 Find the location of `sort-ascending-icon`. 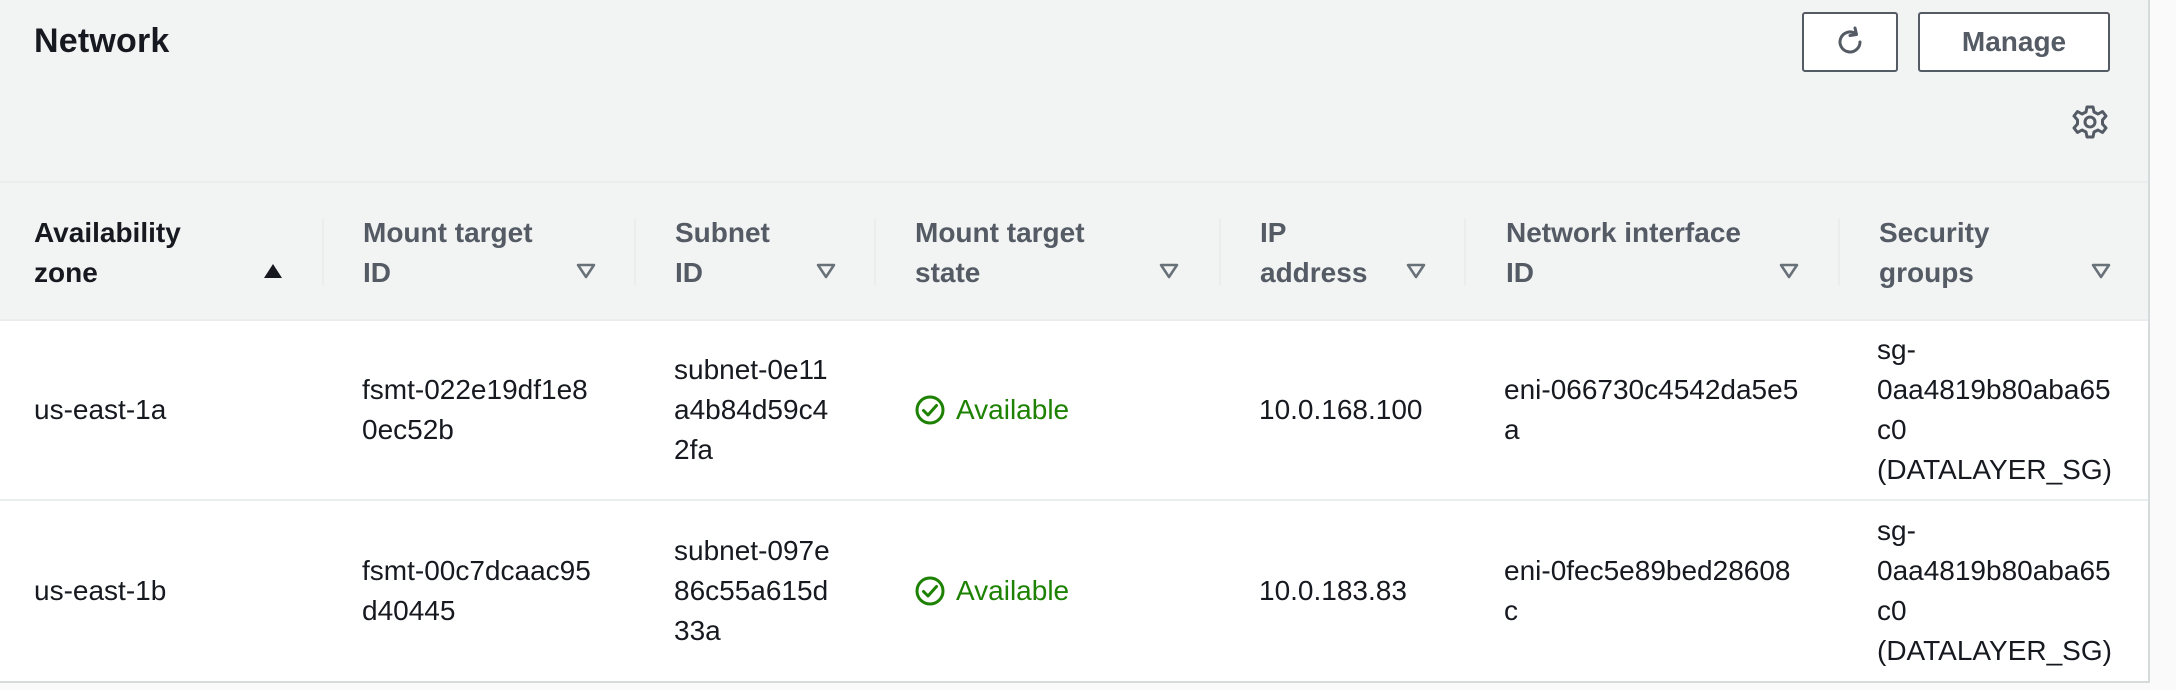

sort-ascending-icon is located at coordinates (273, 271).